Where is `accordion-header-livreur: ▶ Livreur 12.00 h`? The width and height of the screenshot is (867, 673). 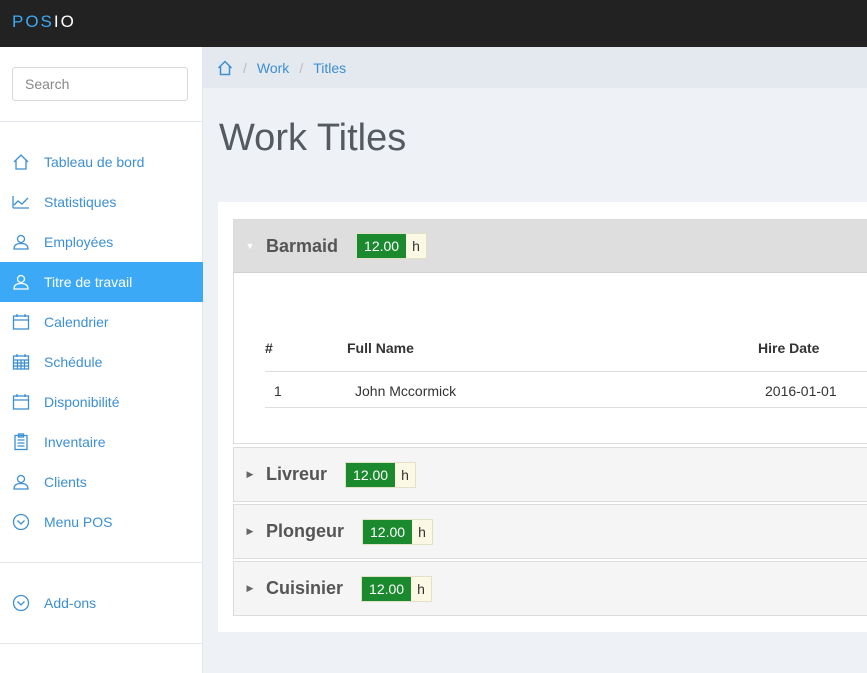 accordion-header-livreur: ▶ Livreur 12.00 h is located at coordinates (550, 474).